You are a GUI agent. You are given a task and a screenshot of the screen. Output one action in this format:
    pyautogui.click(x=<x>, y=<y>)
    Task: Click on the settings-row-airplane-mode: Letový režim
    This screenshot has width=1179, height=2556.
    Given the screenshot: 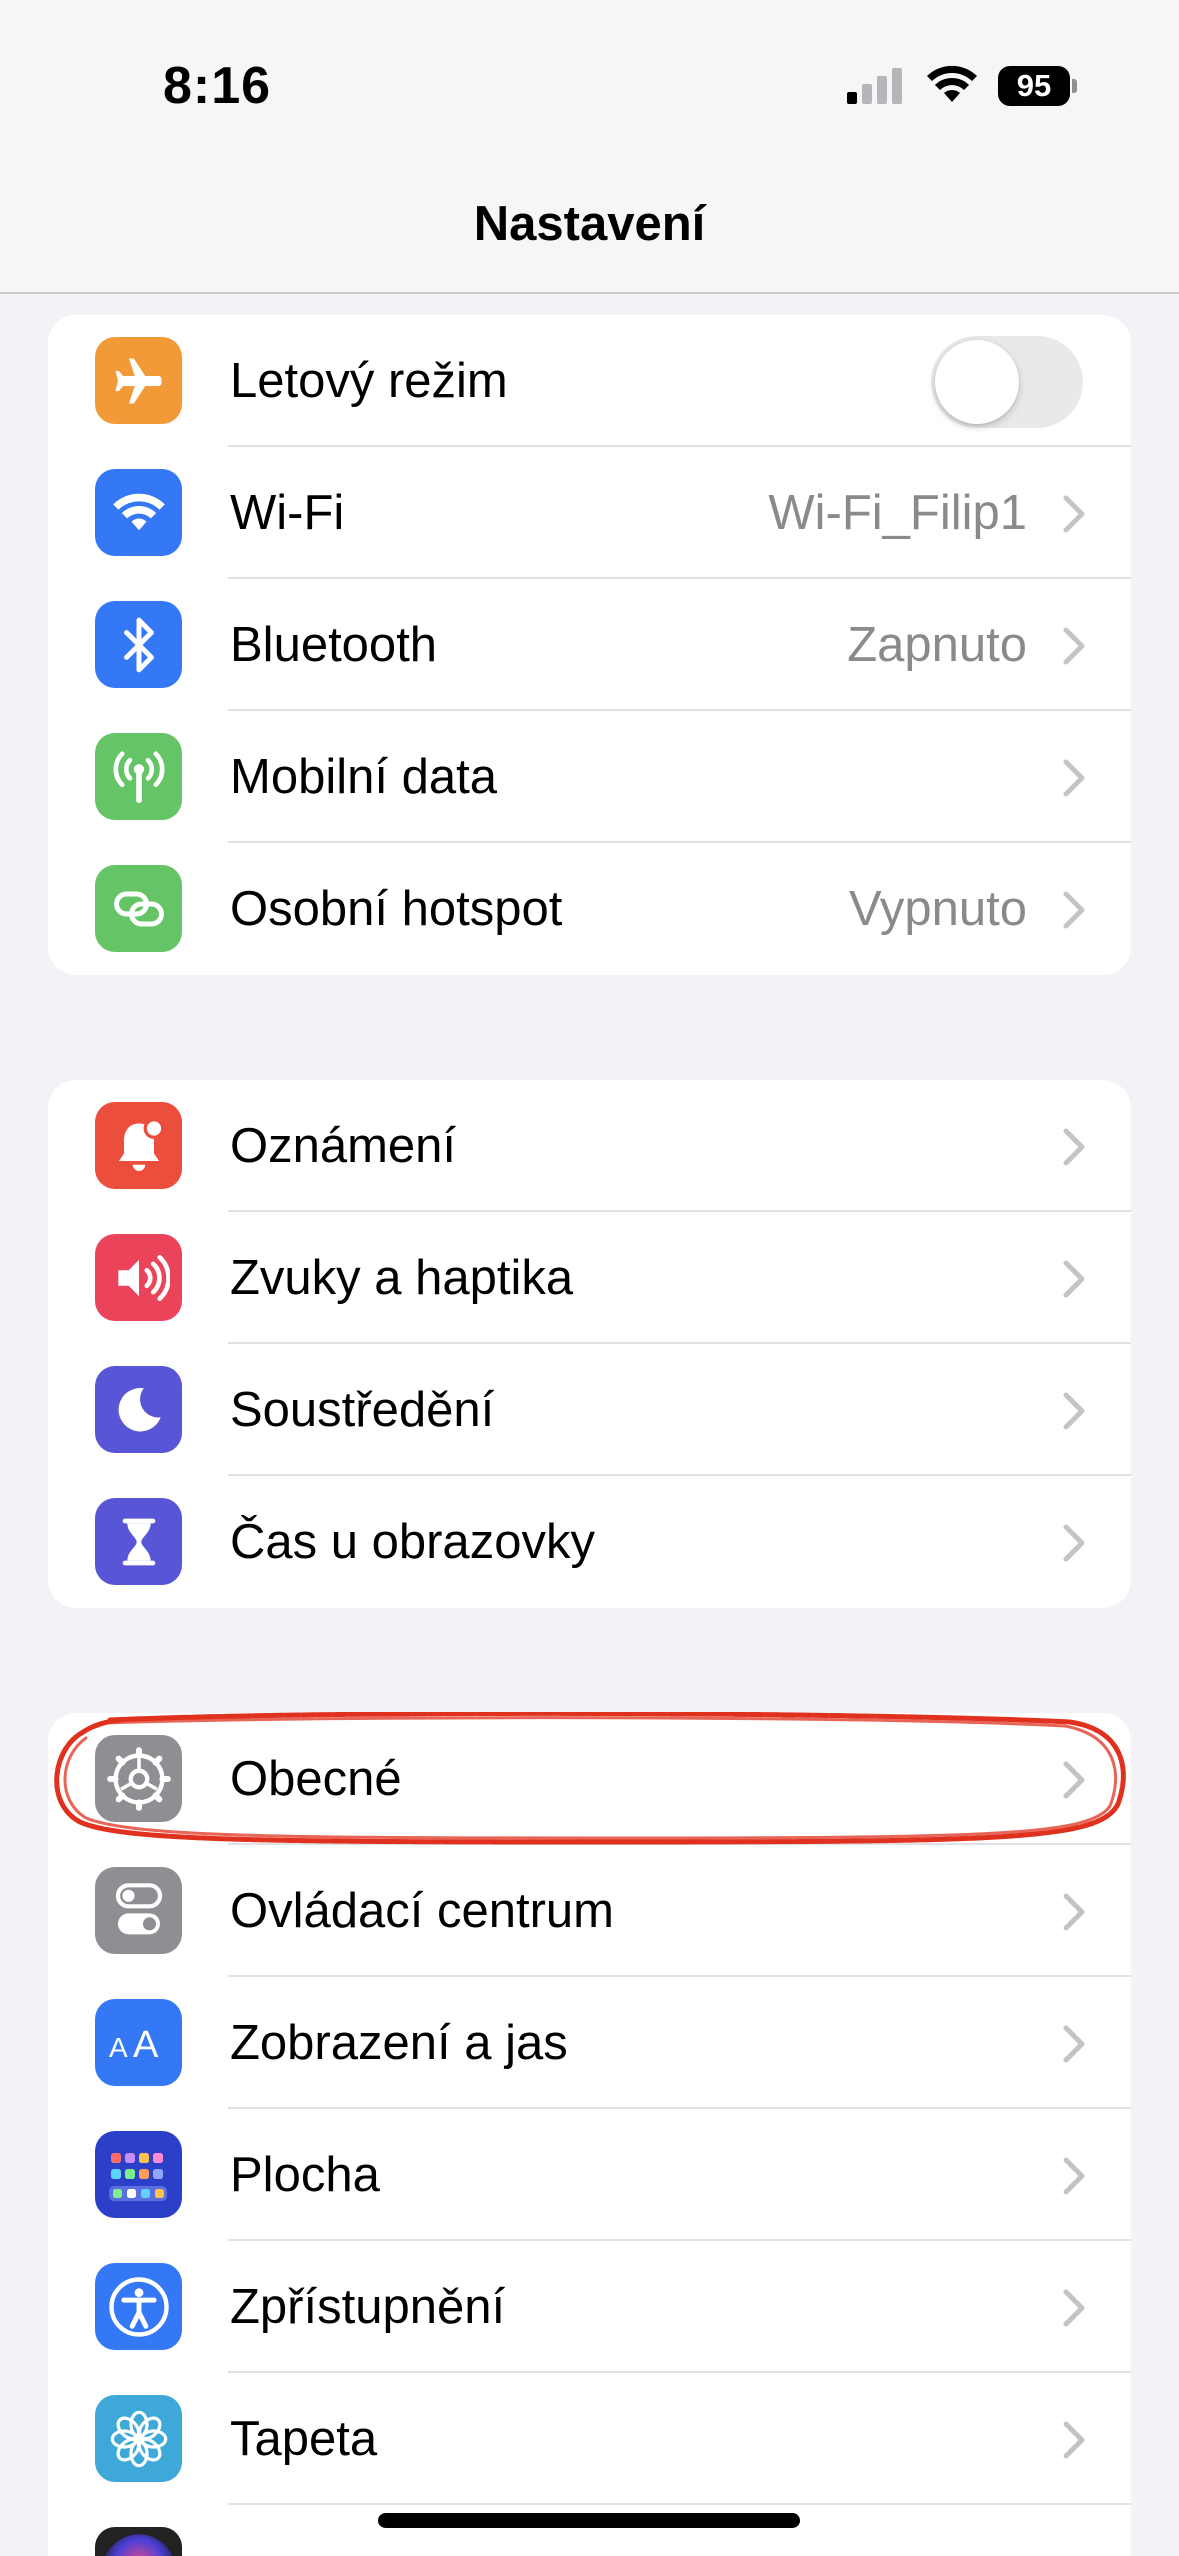 What is the action you would take?
    pyautogui.click(x=589, y=381)
    